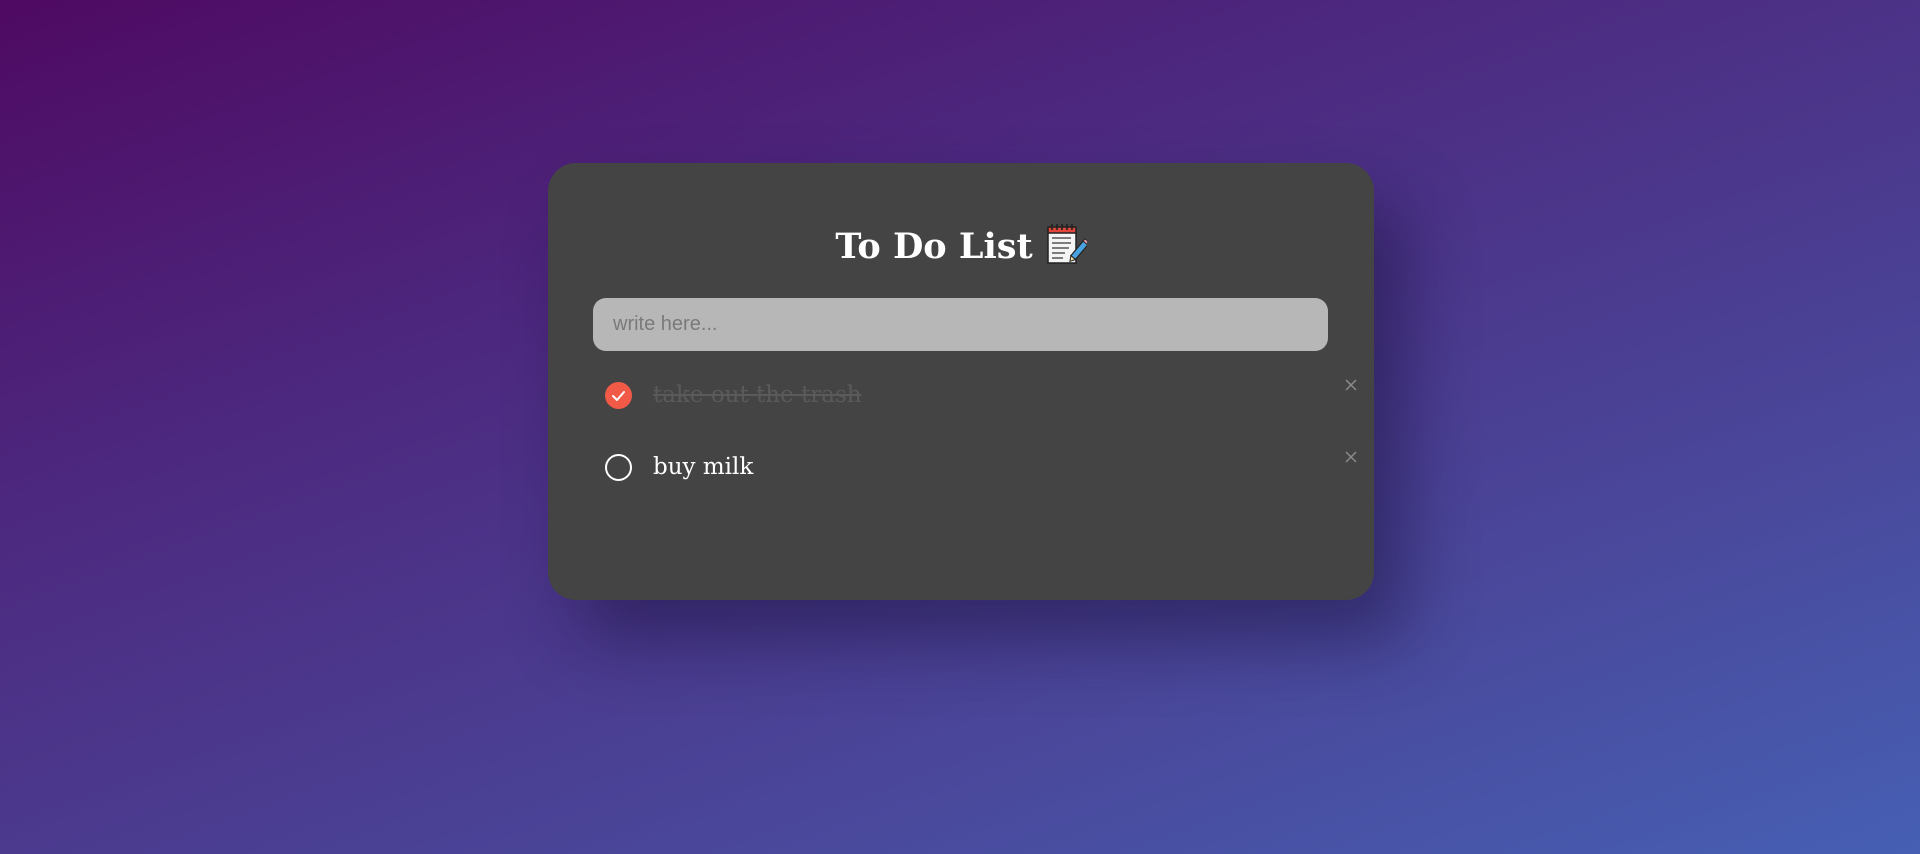 This screenshot has width=1920, height=854. Describe the element at coordinates (757, 395) in the screenshot. I see `todo-item-text: take out the trash` at that location.